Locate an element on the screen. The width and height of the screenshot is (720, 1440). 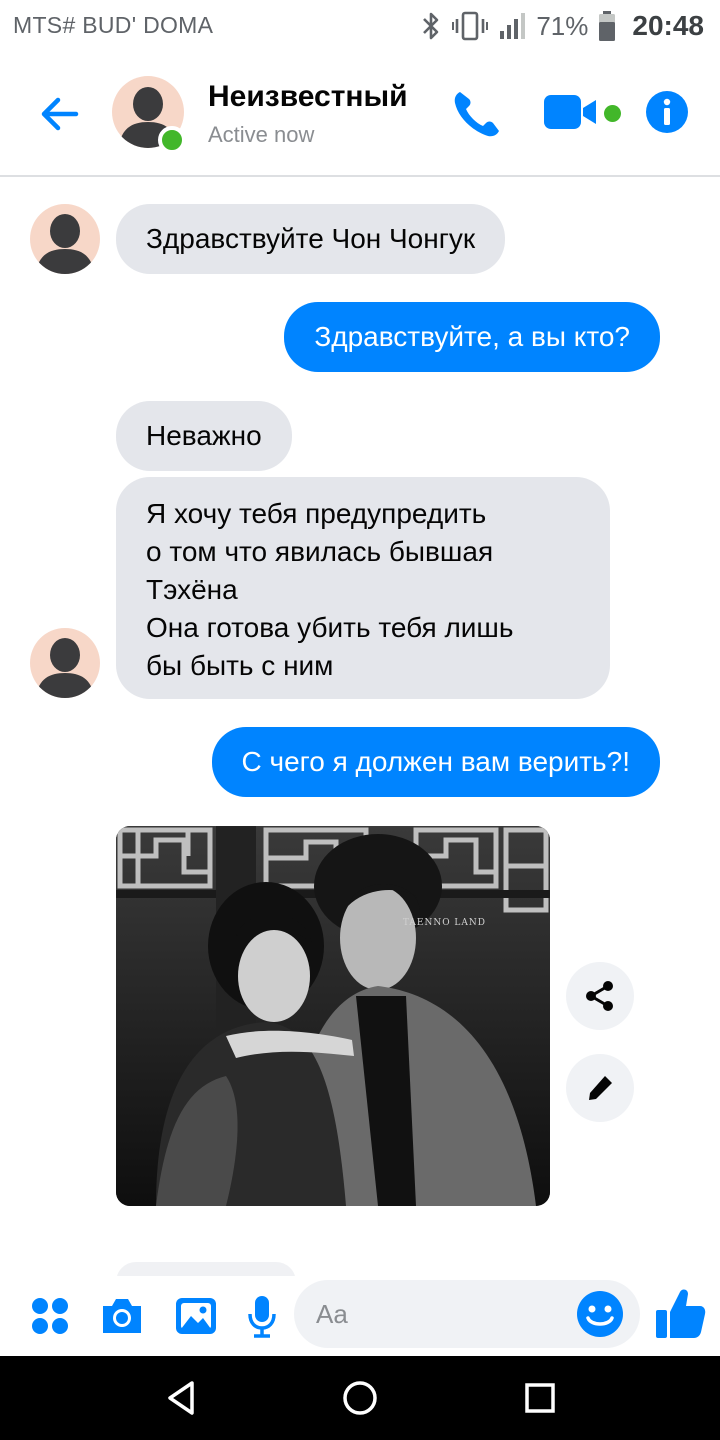
edit-pencil-icon is located at coordinates (600, 1088).